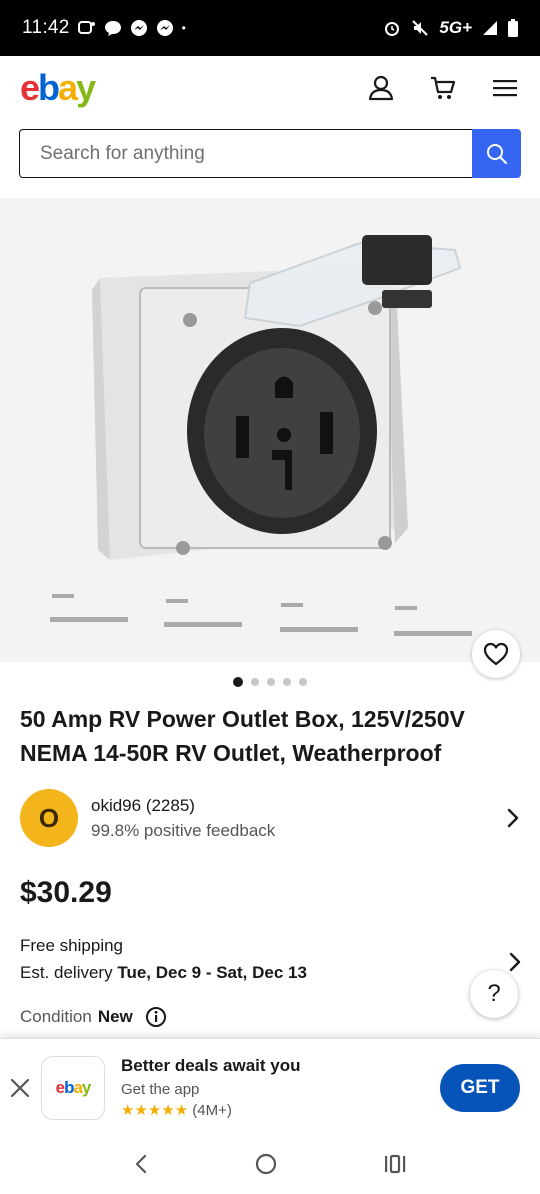  I want to click on search-bar: Search for anything, so click(270, 153).